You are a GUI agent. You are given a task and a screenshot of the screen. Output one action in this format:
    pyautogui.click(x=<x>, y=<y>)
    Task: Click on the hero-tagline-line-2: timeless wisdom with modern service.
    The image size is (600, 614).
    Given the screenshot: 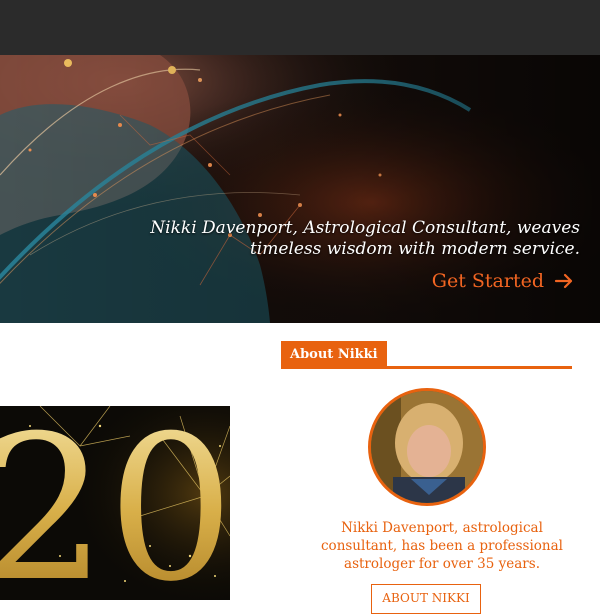 What is the action you would take?
    pyautogui.click(x=414, y=249)
    